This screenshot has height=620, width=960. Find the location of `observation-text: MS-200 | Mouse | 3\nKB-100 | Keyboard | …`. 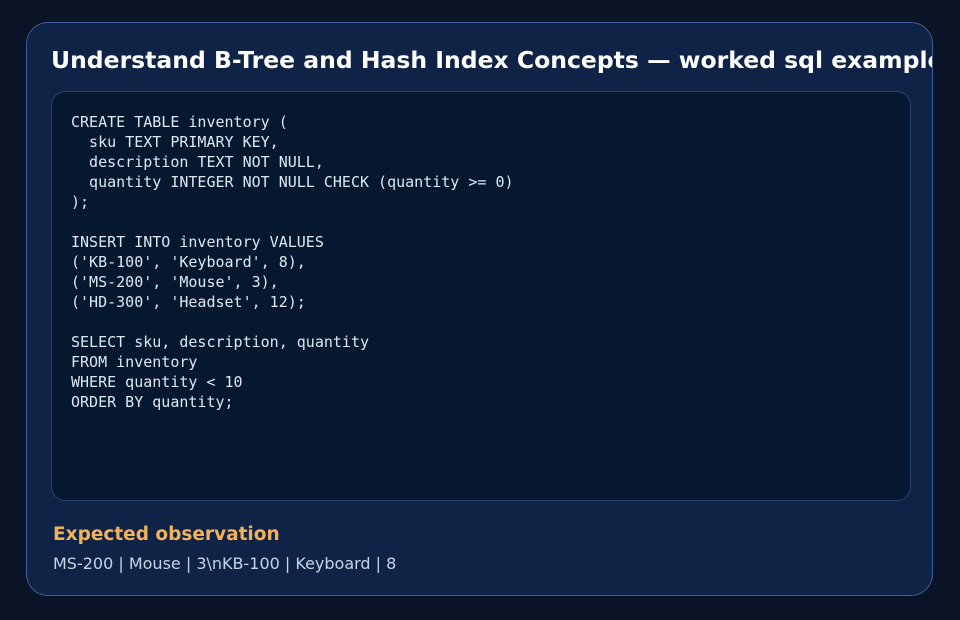

observation-text: MS-200 | Mouse | 3\nKB-100 | Keyboard | … is located at coordinates (225, 563).